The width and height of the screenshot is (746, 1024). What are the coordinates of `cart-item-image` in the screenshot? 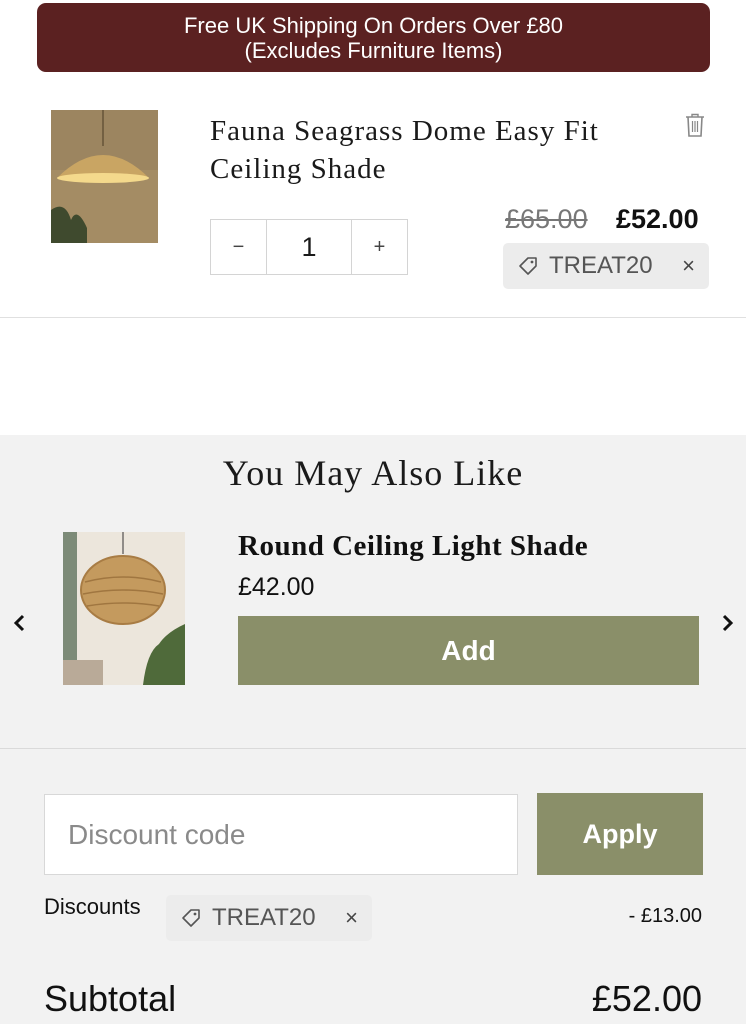 It's located at (104, 176).